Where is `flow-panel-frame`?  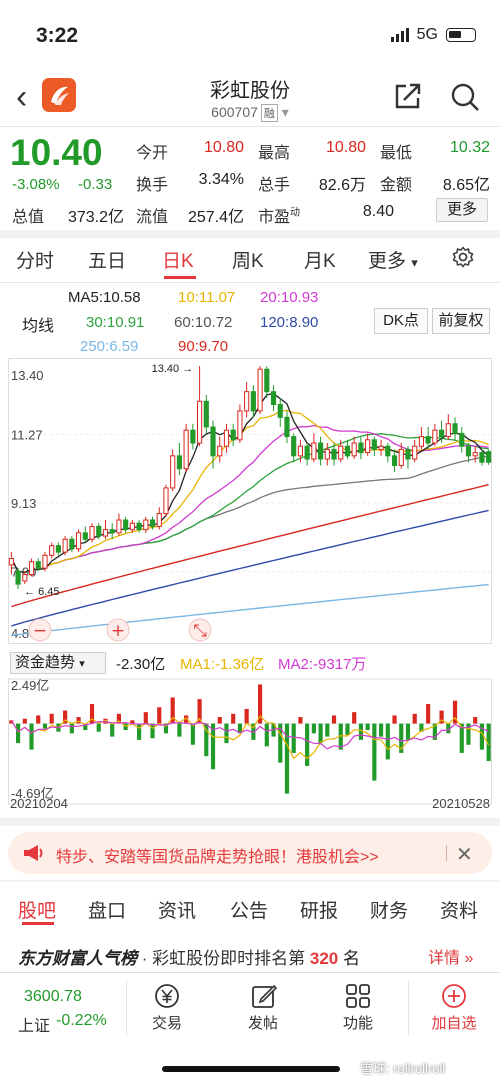 flow-panel-frame is located at coordinates (250, 741).